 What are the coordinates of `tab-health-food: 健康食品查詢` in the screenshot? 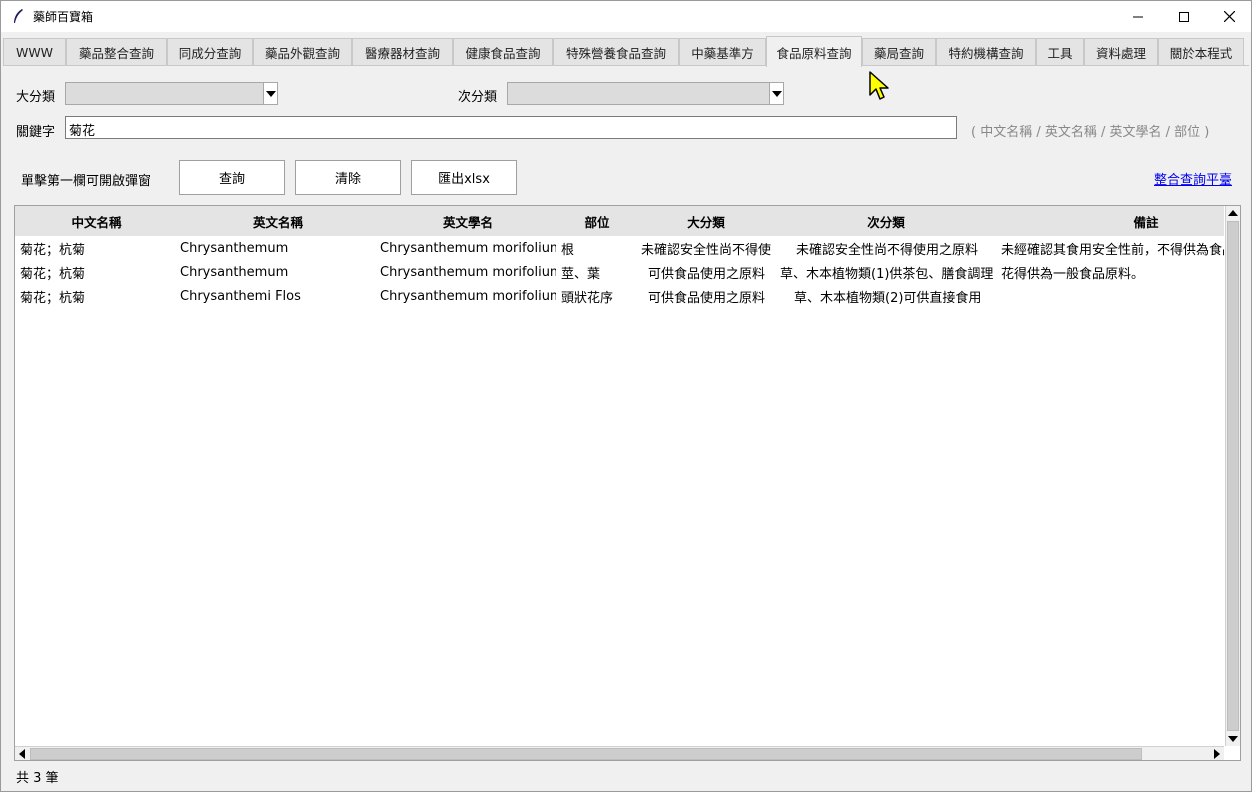 It's located at (503, 52).